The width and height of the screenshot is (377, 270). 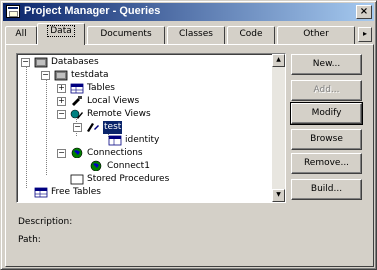 I want to click on scroll-up-button: ▲, so click(x=278, y=60).